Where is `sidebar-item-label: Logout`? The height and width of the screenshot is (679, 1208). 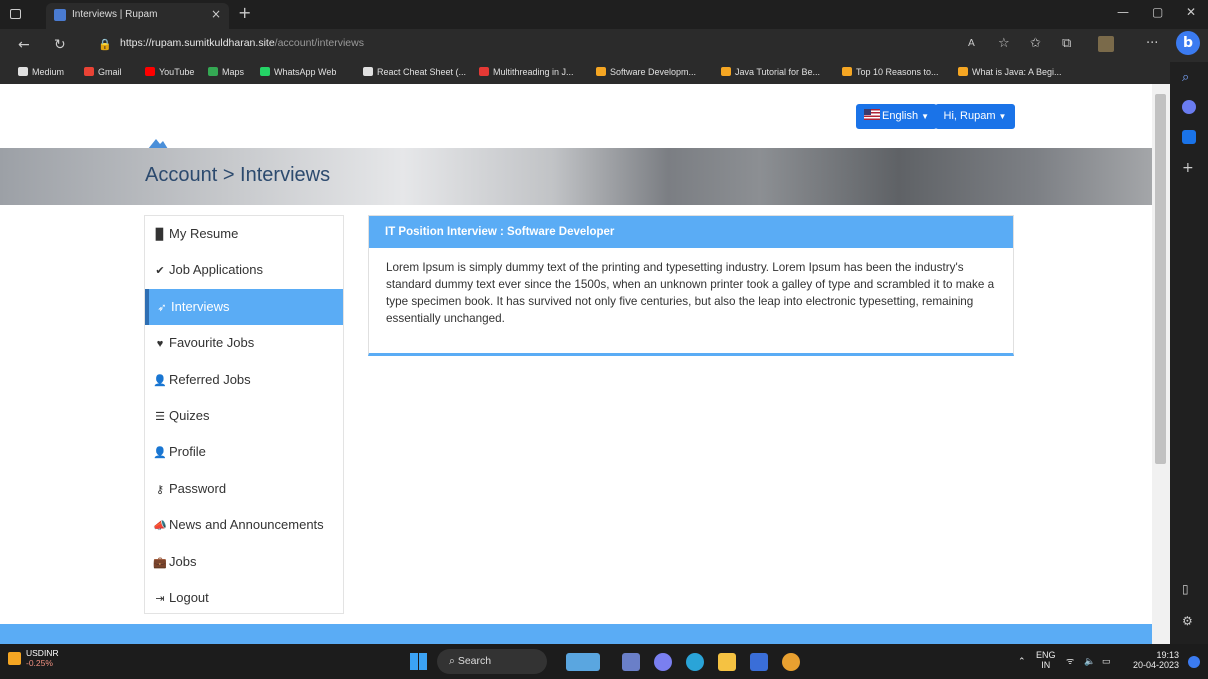 sidebar-item-label: Logout is located at coordinates (189, 597).